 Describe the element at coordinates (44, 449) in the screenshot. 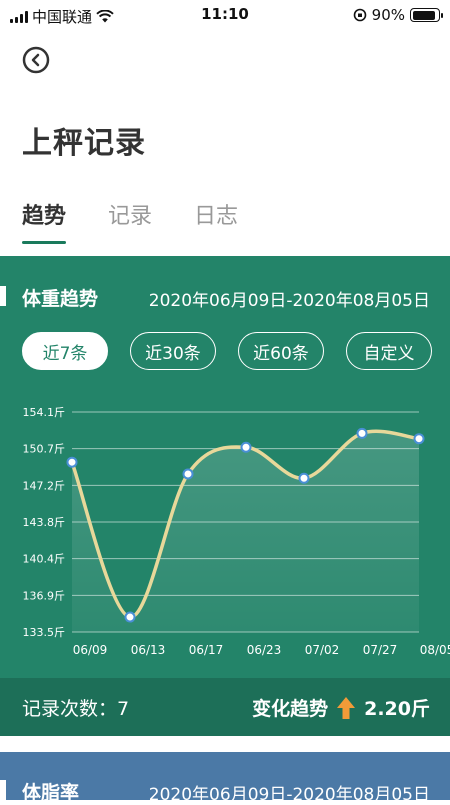

I see `y-tick-label: 150.7斤` at that location.